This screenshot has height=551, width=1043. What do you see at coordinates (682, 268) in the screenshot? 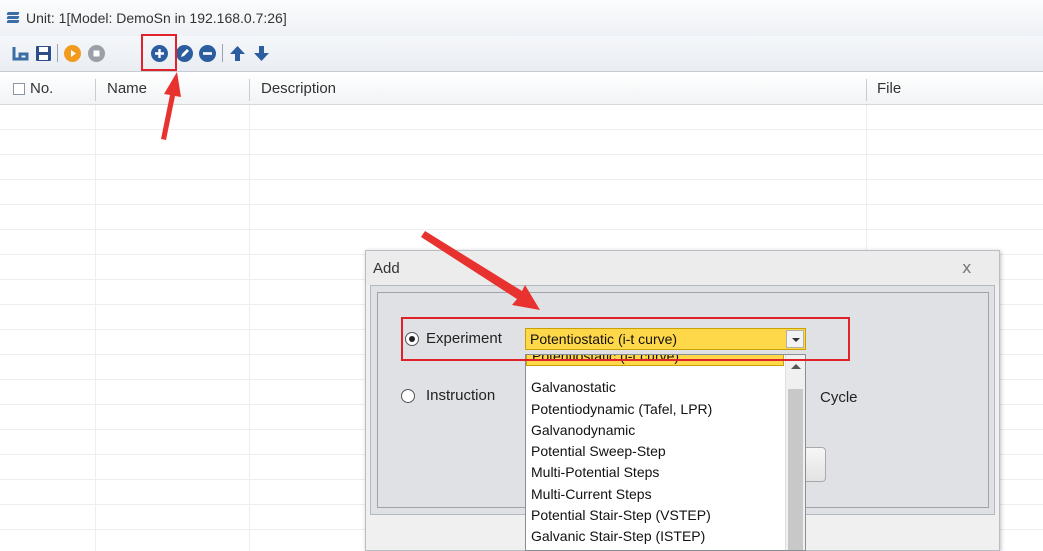
I see `dialog-title-bar: Add x` at bounding box center [682, 268].